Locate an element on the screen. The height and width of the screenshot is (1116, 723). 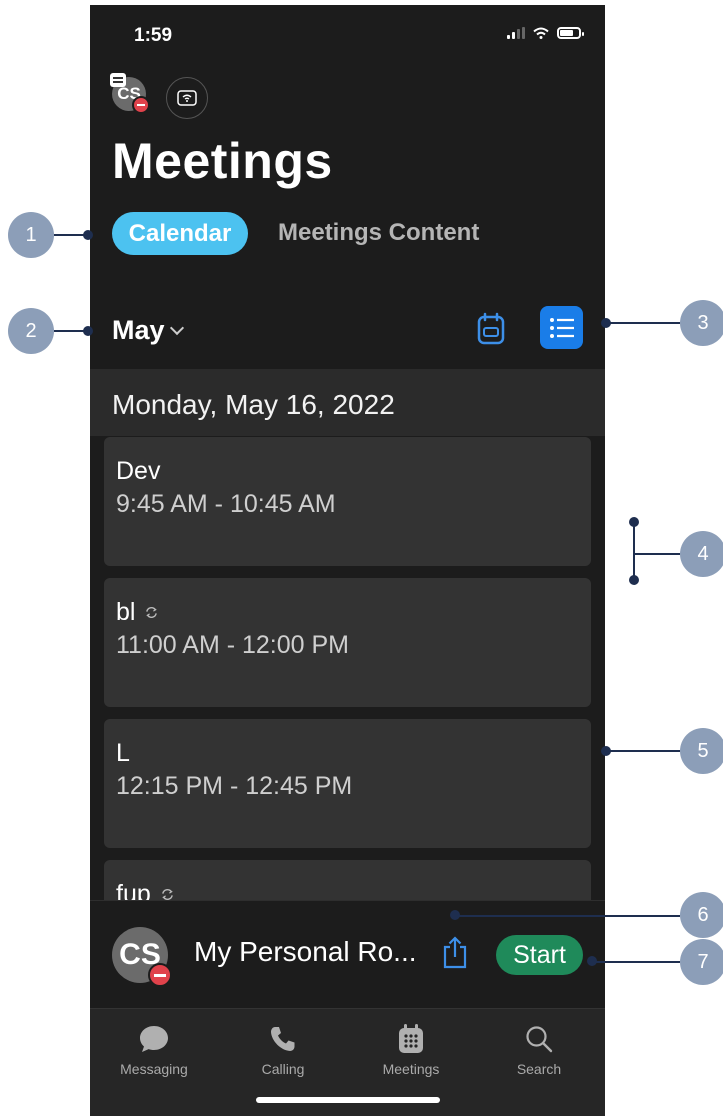
list-view-button is located at coordinates (561, 327).